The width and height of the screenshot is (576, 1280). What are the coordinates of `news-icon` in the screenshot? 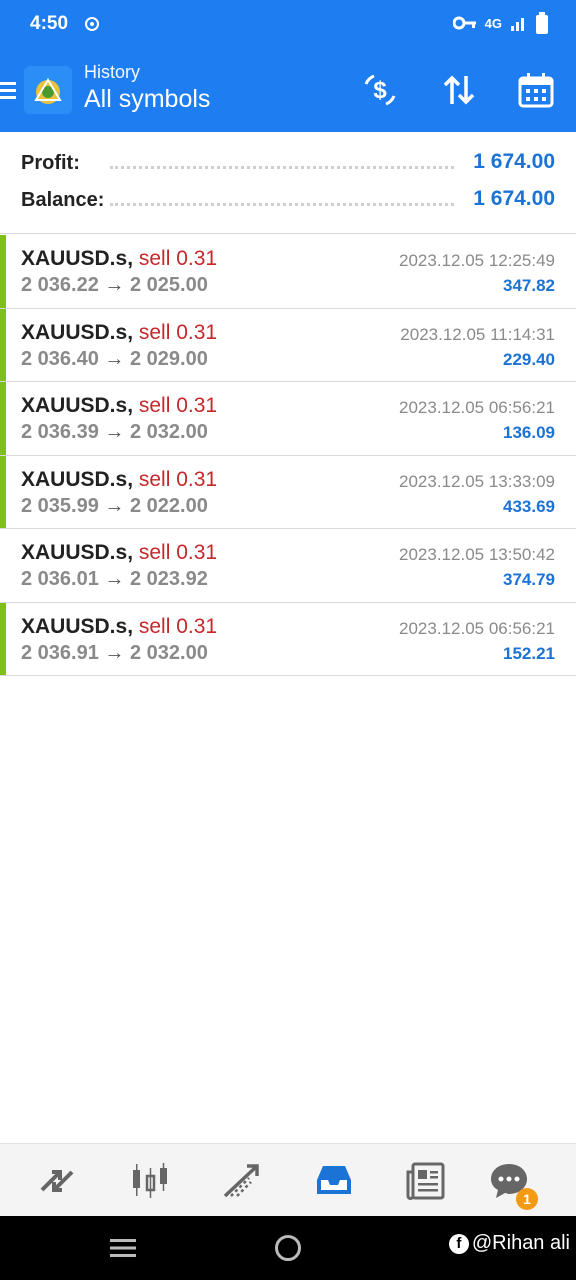 It's located at (425, 1181).